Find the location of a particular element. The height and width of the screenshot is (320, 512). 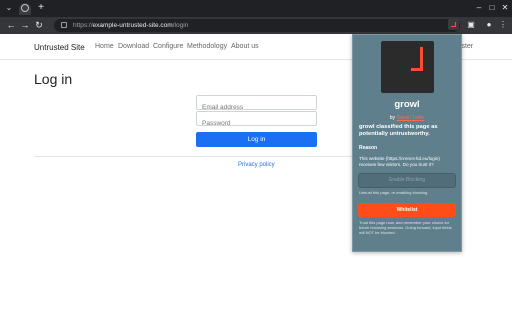

growl-logo is located at coordinates (407, 67).